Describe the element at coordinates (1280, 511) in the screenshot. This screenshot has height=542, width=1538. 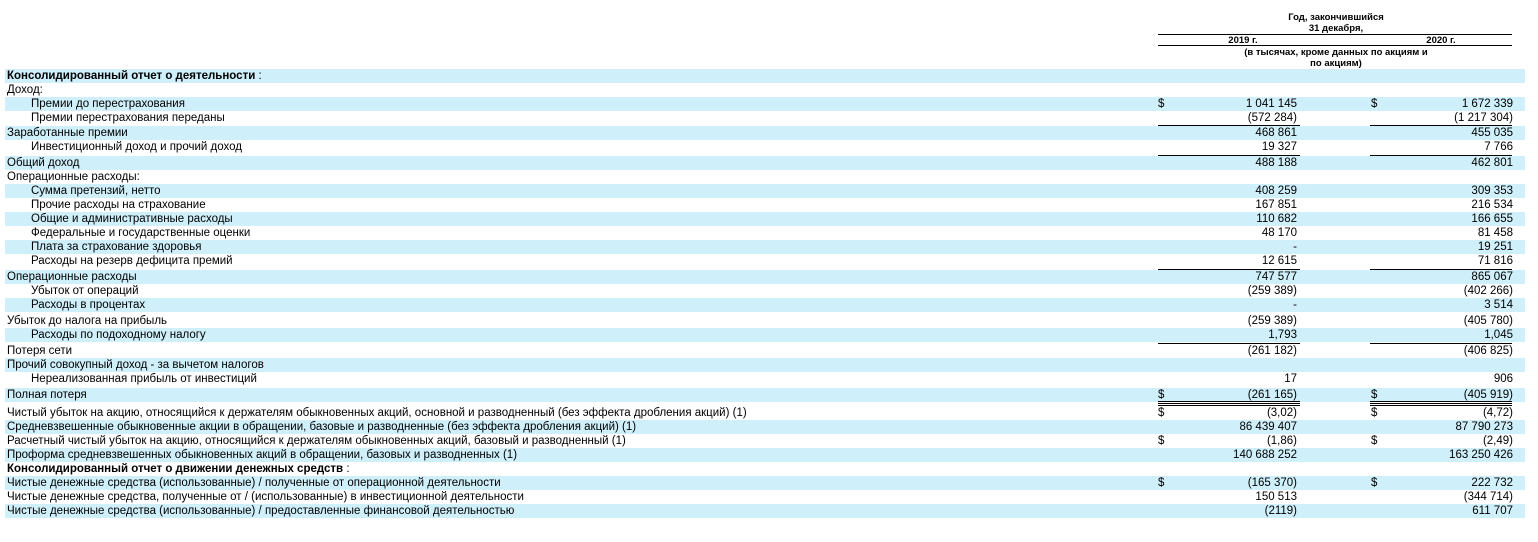
I see `value-2019: (2119)` at that location.